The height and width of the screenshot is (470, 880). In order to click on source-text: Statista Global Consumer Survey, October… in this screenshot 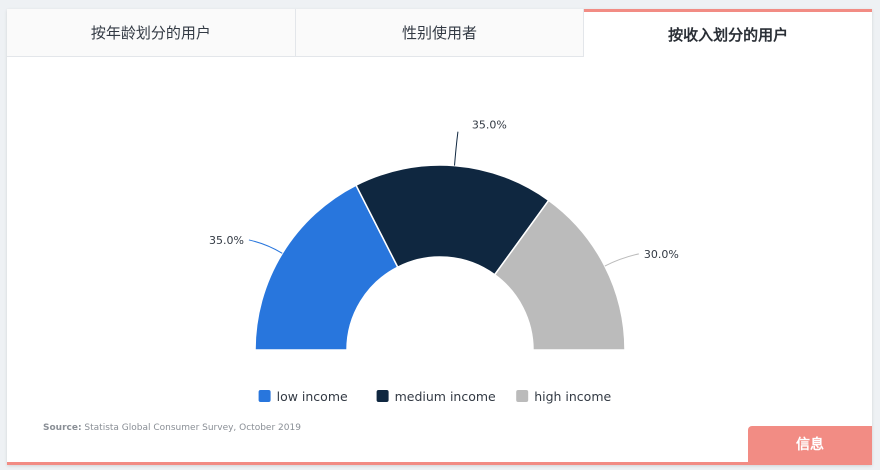, I will do `click(191, 428)`.